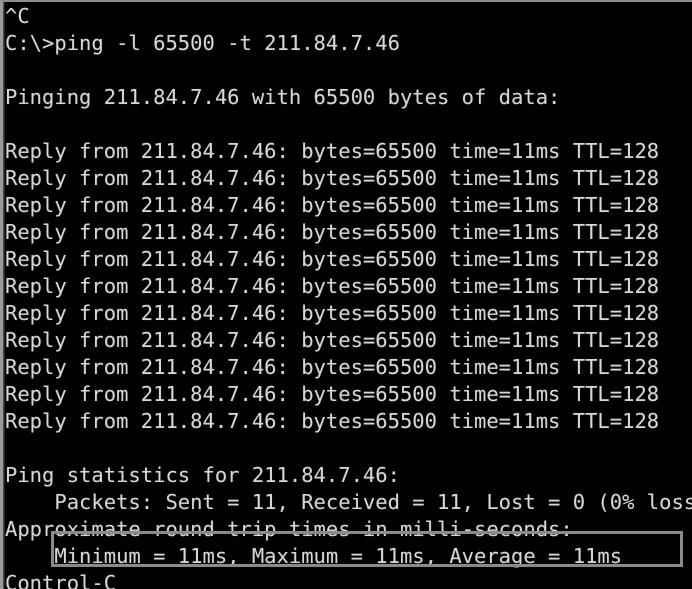 This screenshot has height=589, width=692. What do you see at coordinates (17, 16) in the screenshot?
I see `terminal-line: ^C` at bounding box center [17, 16].